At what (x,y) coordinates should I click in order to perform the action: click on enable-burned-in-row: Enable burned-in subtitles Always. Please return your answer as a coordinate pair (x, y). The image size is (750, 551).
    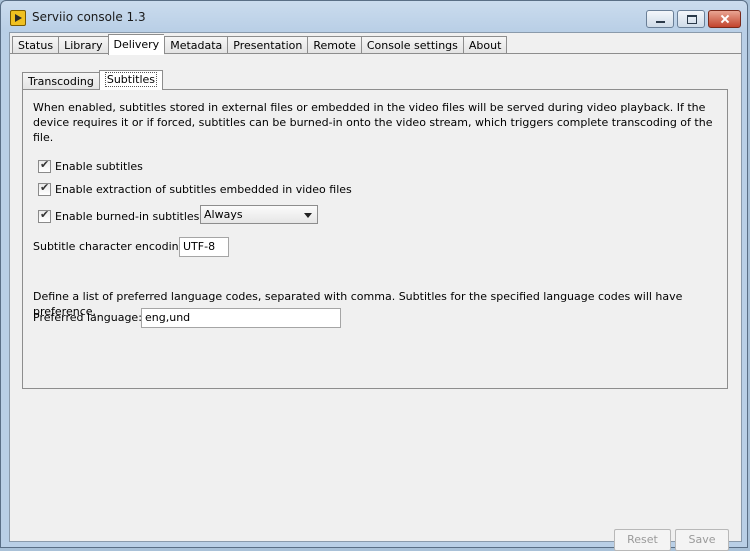
    Looking at the image, I should click on (188, 214).